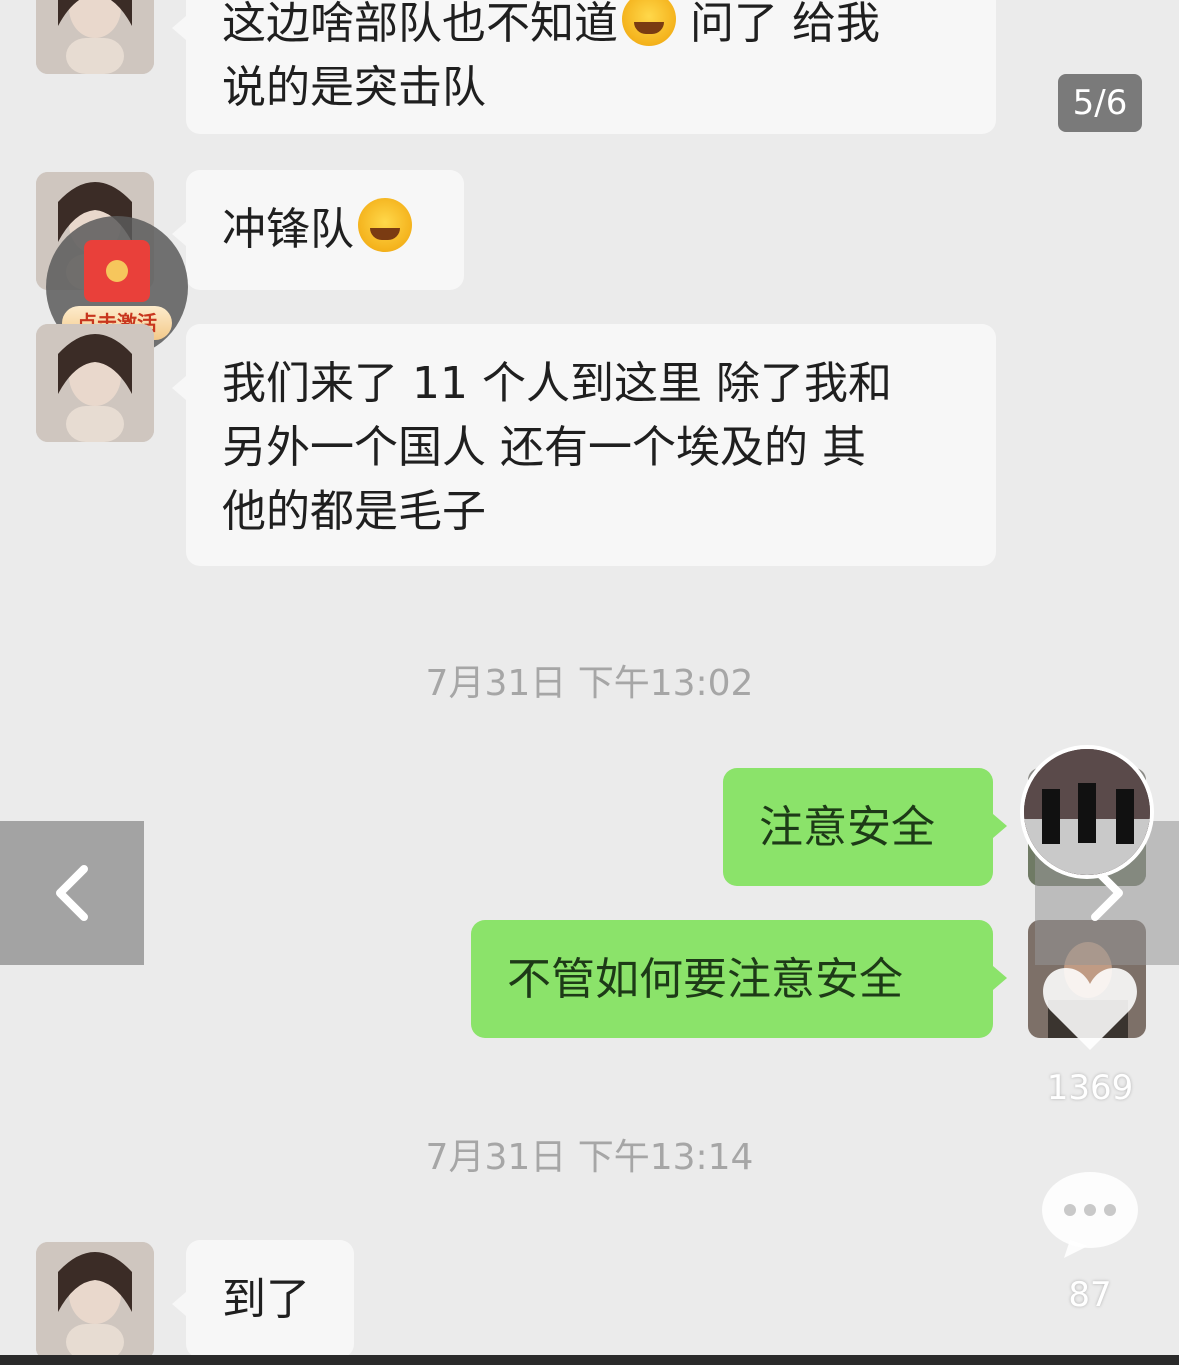  I want to click on previous-image-button, so click(72, 893).